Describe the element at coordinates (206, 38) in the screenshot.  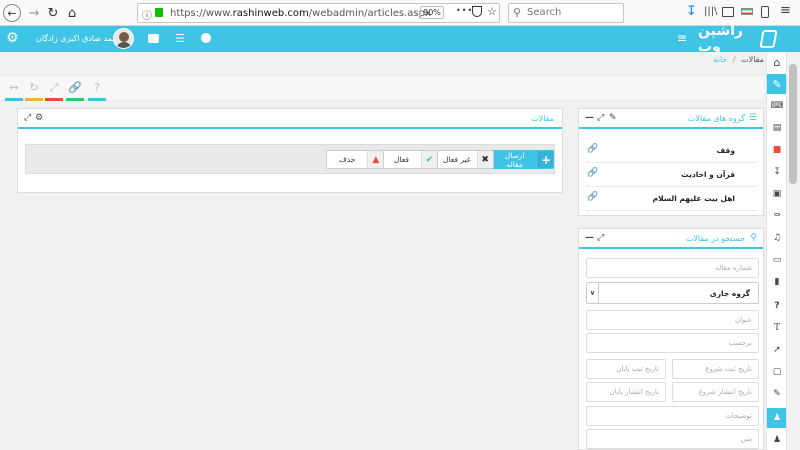
I see `globe-icon` at that location.